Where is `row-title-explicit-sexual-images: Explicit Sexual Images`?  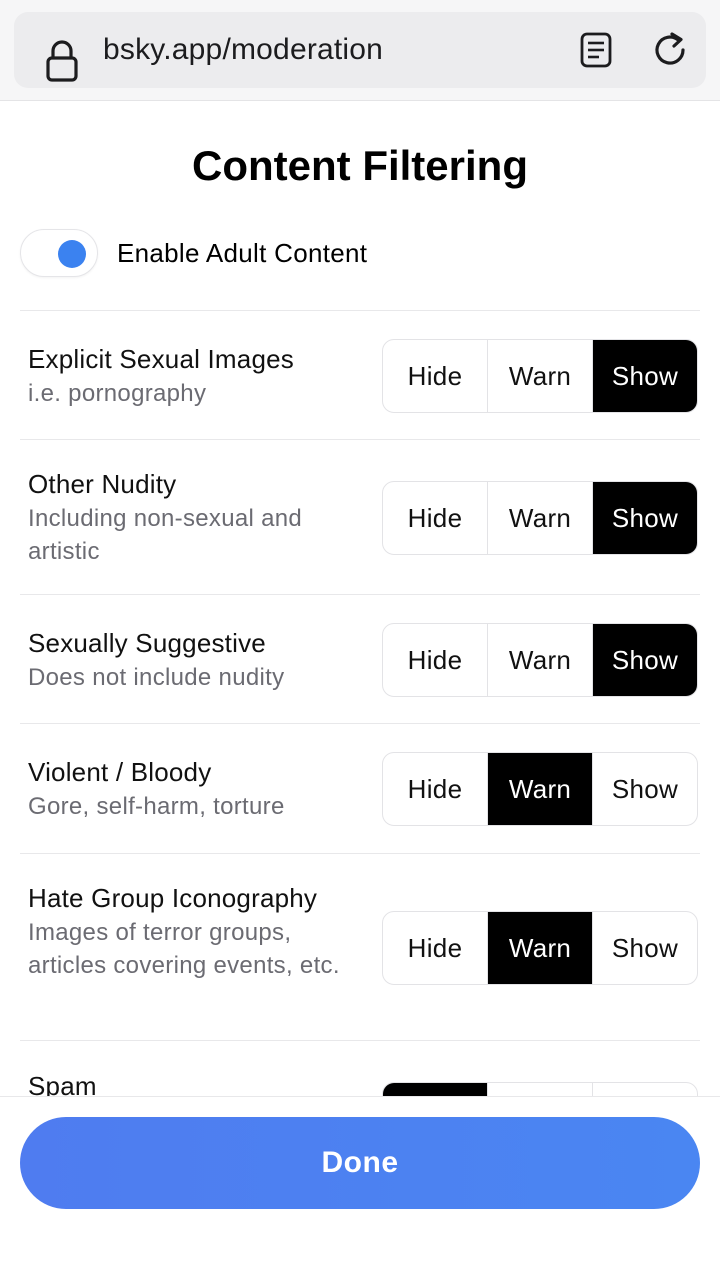 row-title-explicit-sexual-images: Explicit Sexual Images is located at coordinates (161, 359).